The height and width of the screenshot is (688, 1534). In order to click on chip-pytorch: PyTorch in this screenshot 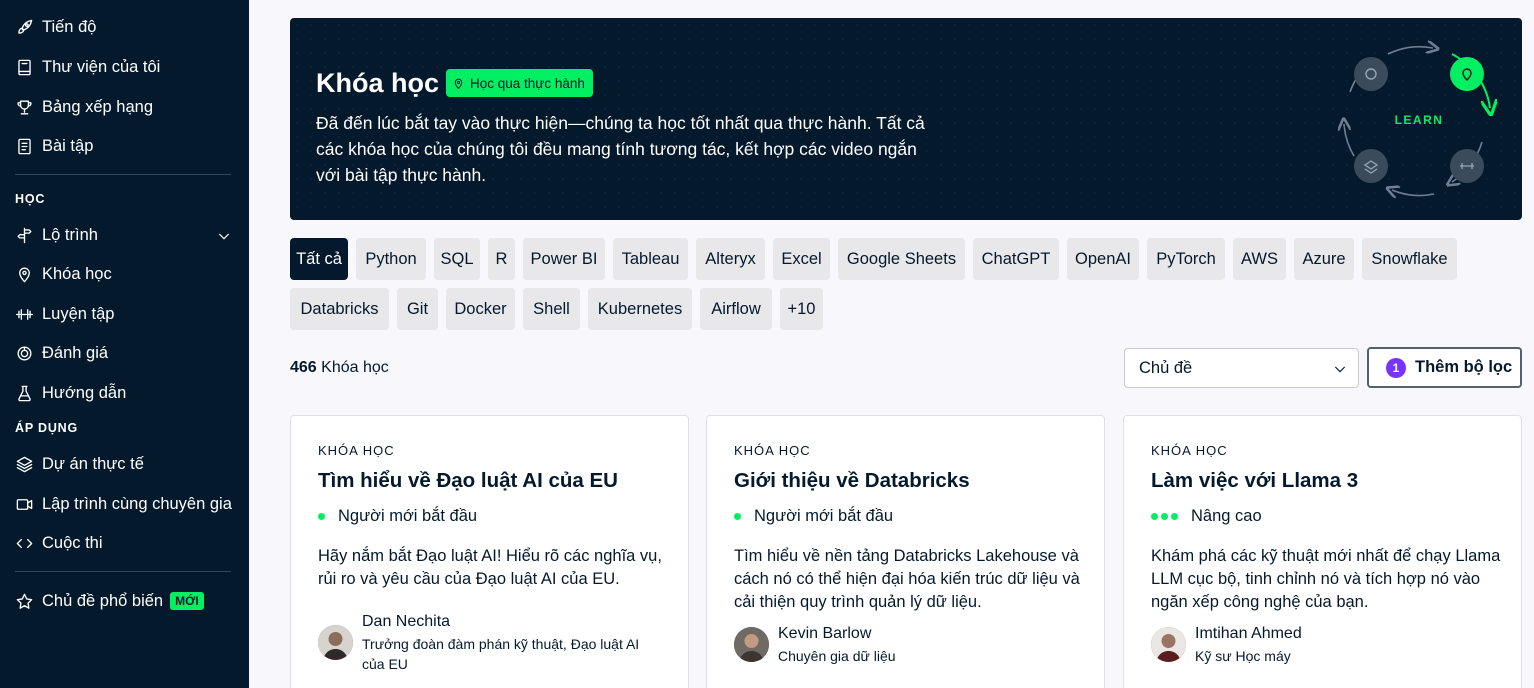, I will do `click(1186, 259)`.